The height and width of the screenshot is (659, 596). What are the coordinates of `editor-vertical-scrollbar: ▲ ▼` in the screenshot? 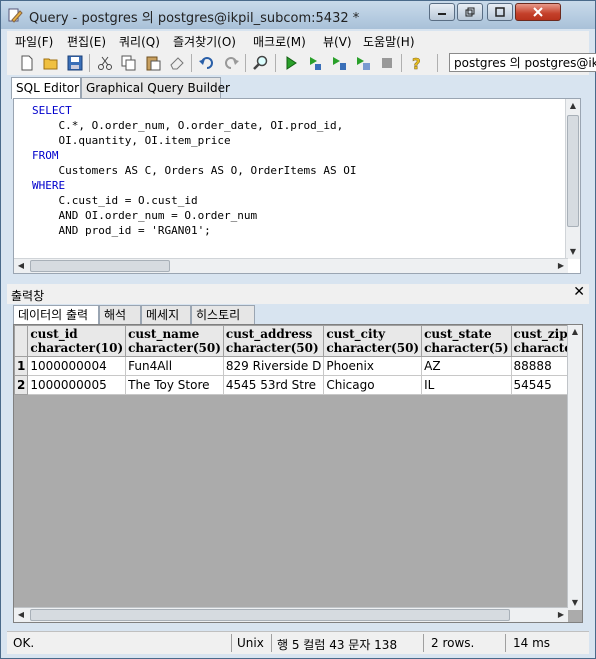 It's located at (572, 179).